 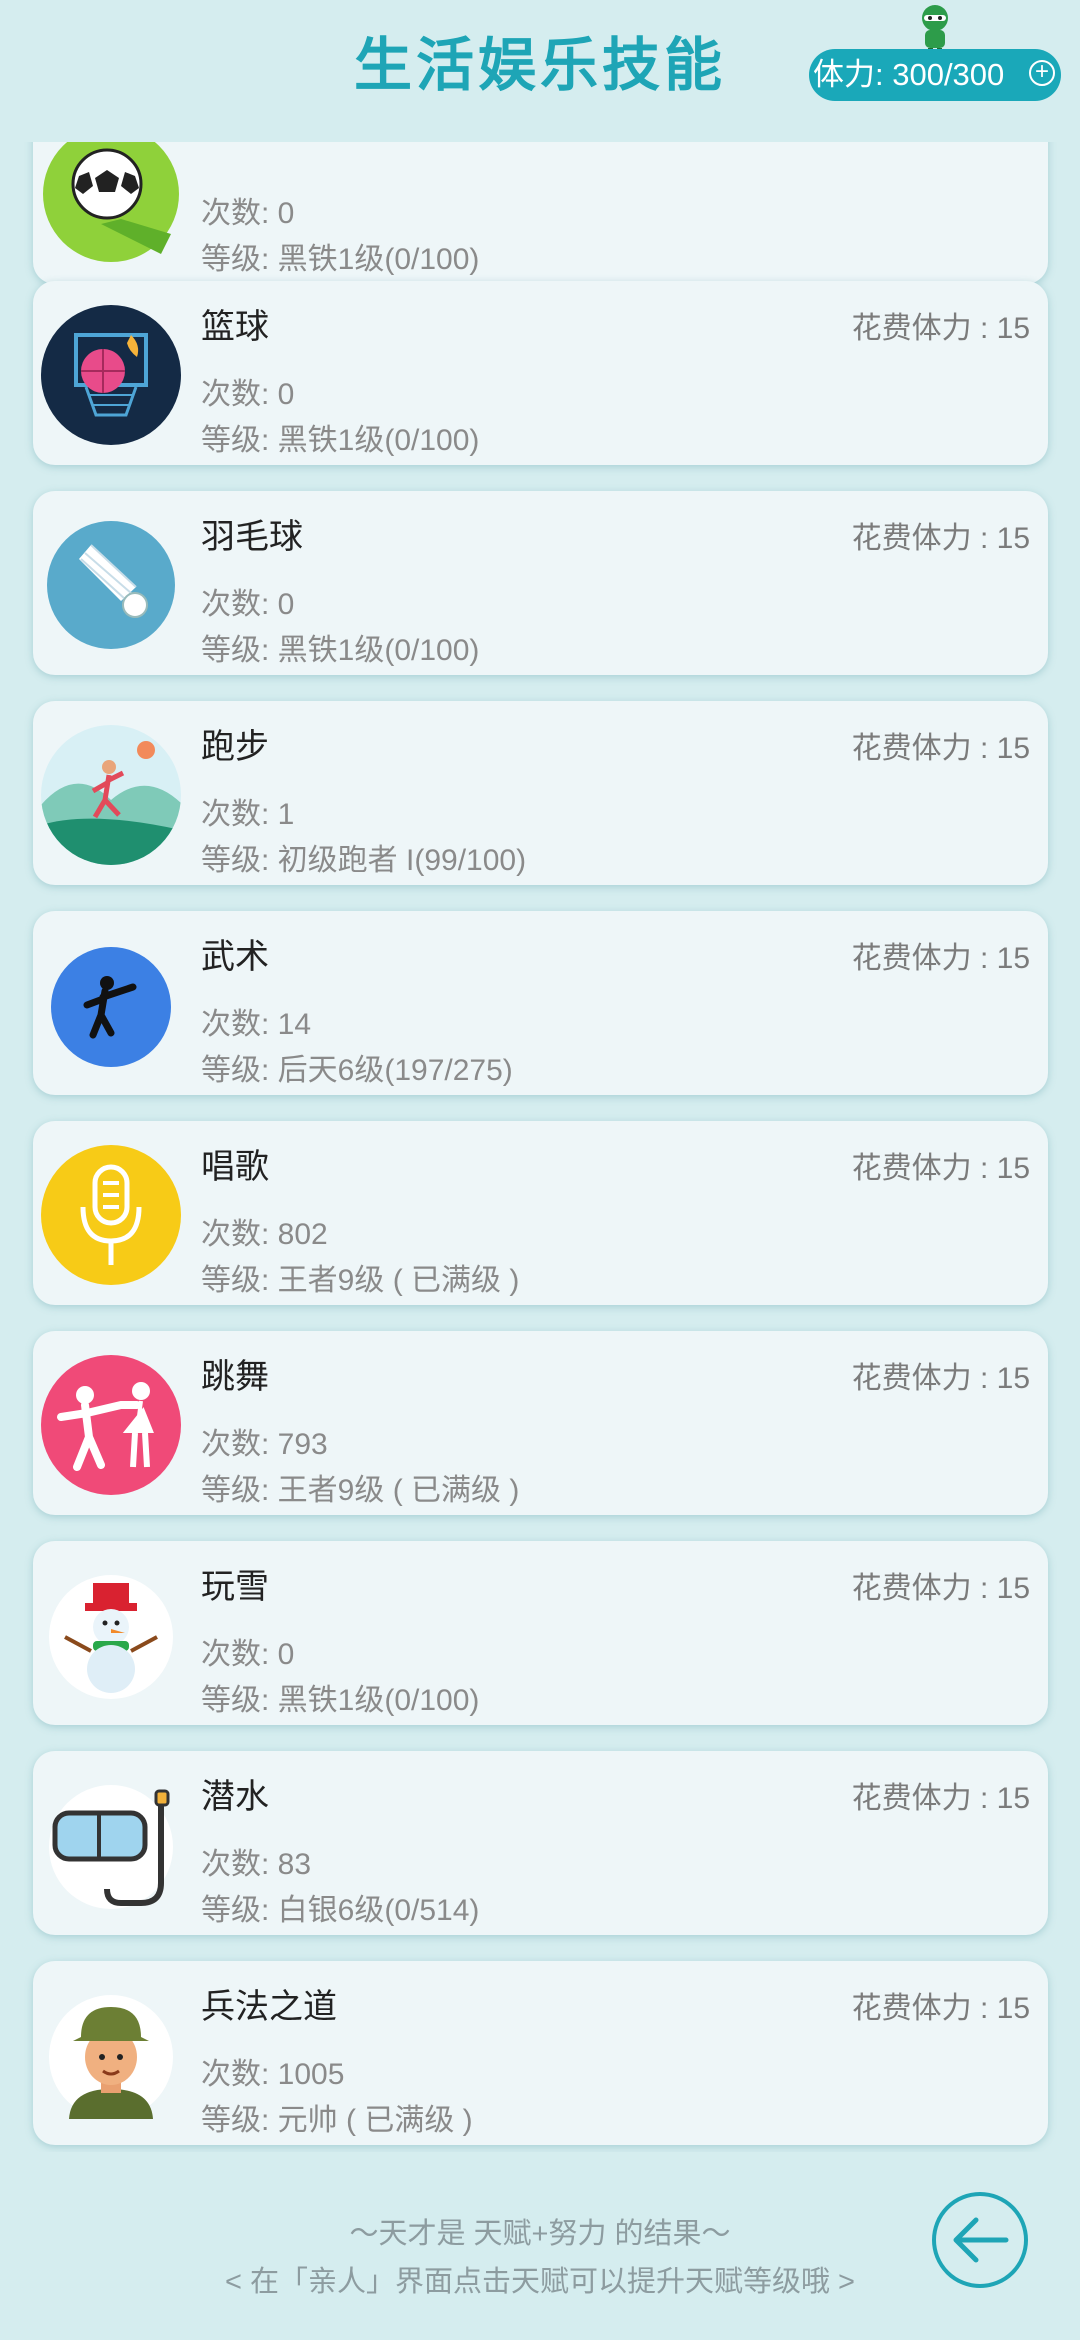 What do you see at coordinates (540, 1213) in the screenshot?
I see `skill-card-singing: 唱歌 花费体力 : 15 次数: 802 等级: 王者9级 ( 已满级 )` at bounding box center [540, 1213].